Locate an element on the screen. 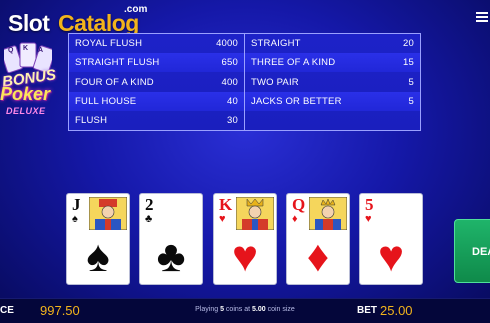 Image resolution: width=490 pixels, height=323 pixels. paytable-row: FULL HOUSE 40 is located at coordinates (156, 101).